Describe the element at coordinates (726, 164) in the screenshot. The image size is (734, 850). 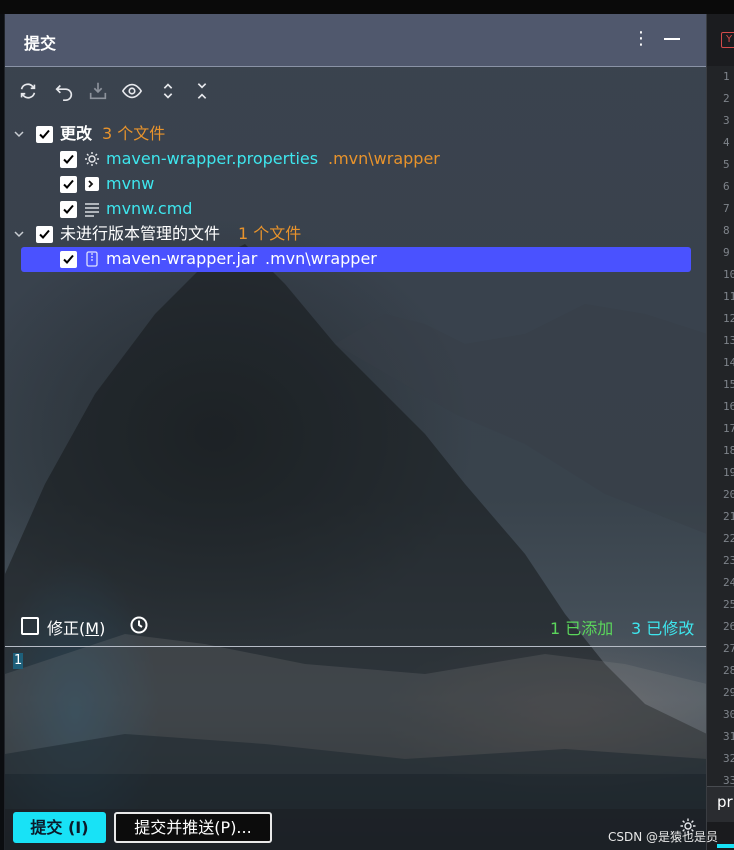
I see `gutter-line-number: 5` at that location.